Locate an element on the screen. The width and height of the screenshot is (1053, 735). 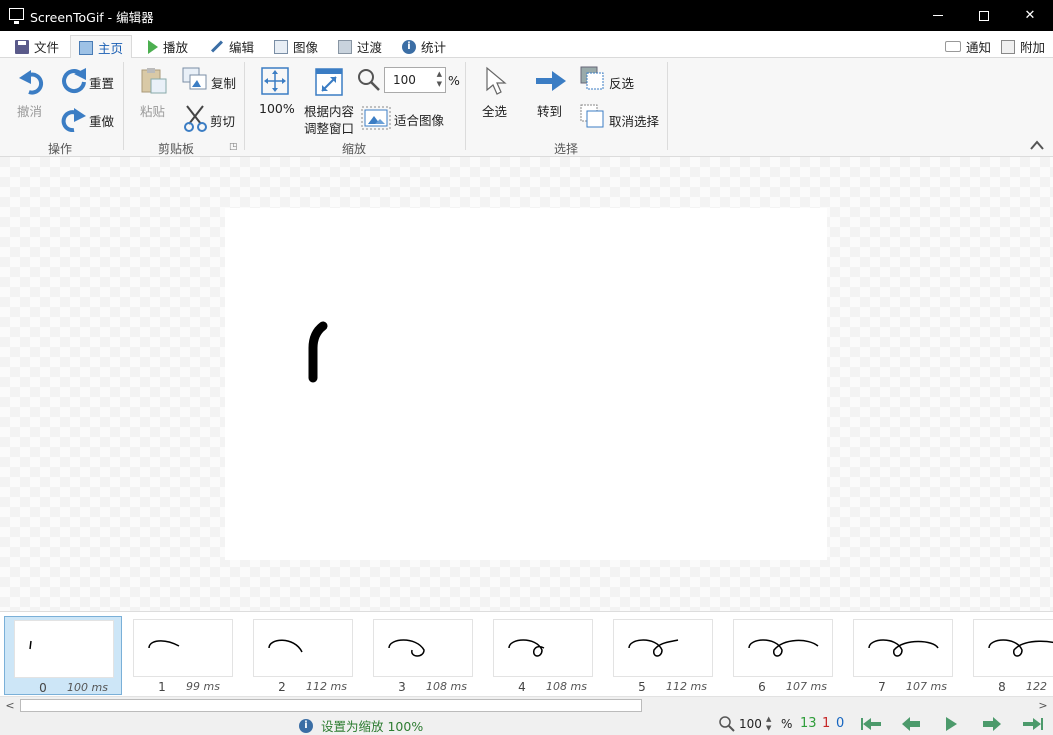
frame-item-2: 2 112 ms is located at coordinates (303, 655).